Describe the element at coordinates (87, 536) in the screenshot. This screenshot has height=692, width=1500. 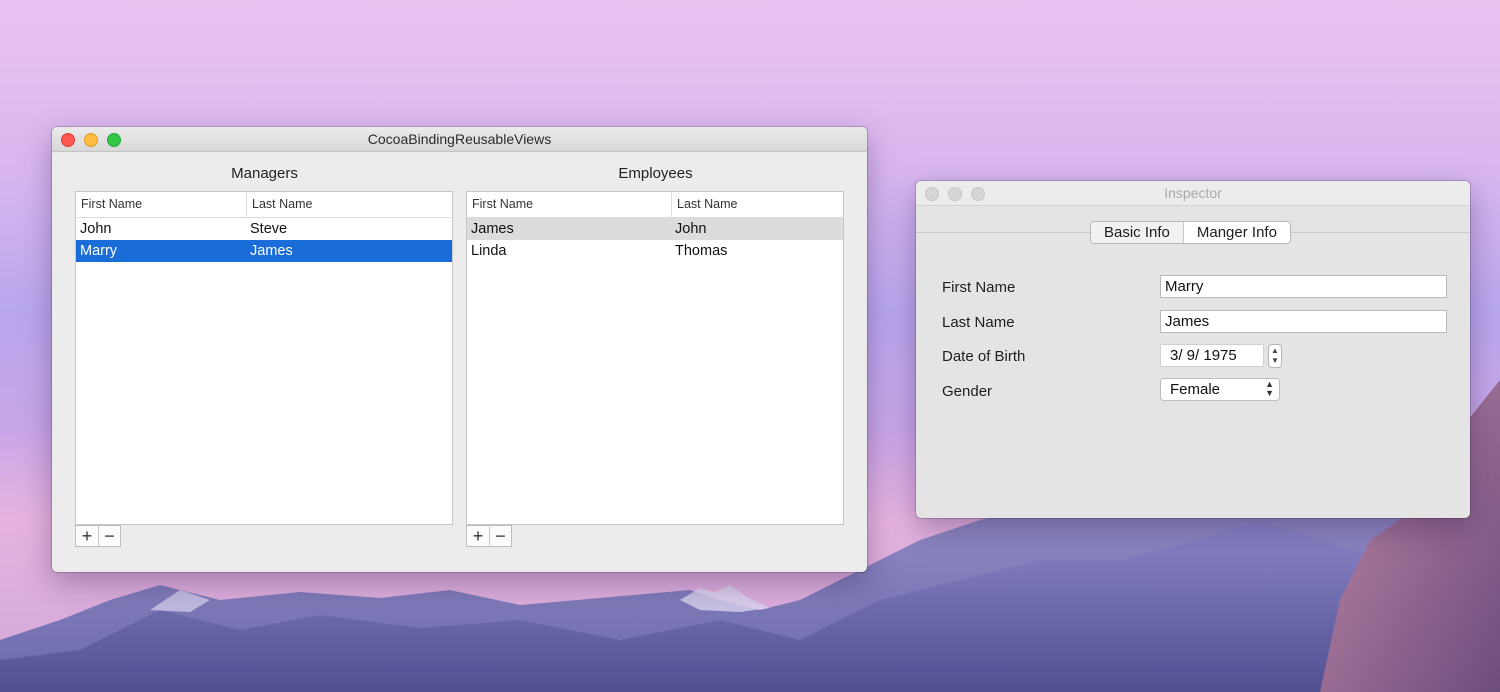
I see `add-manager-button: +` at that location.